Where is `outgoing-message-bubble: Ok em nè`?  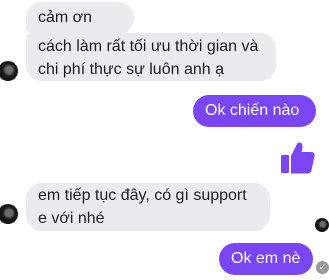
outgoing-message-bubble: Ok em nè is located at coordinates (266, 259).